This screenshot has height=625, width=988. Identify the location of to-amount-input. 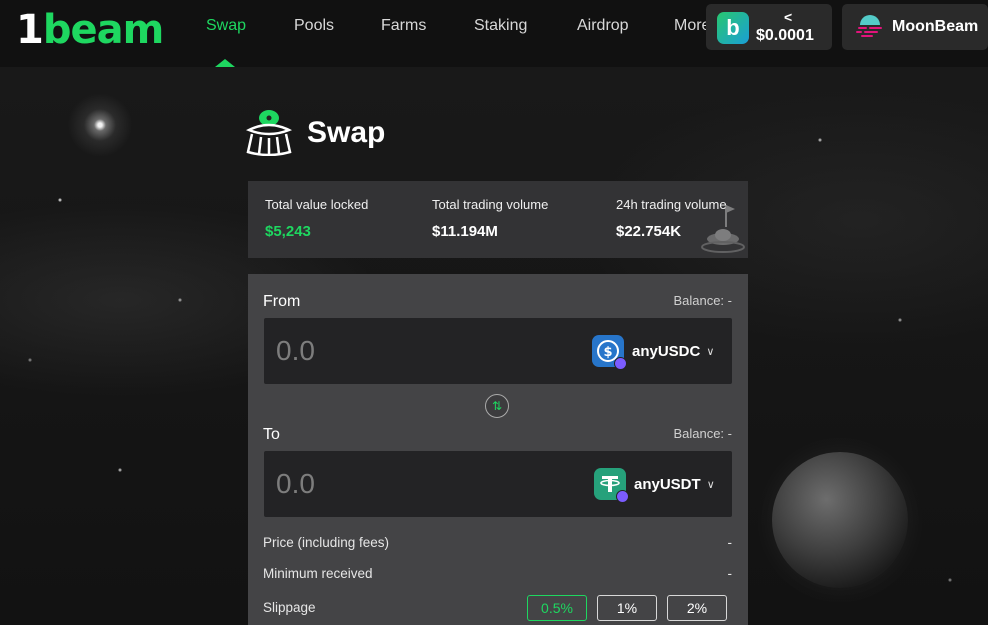
(426, 484).